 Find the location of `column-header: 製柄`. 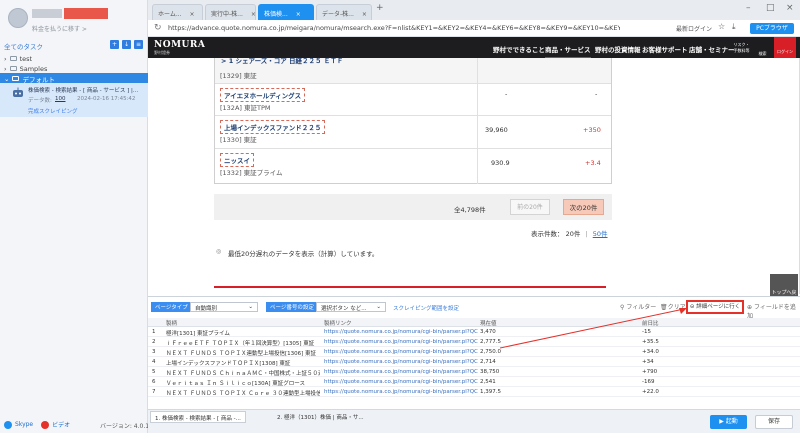

column-header: 製柄 is located at coordinates (171, 323).